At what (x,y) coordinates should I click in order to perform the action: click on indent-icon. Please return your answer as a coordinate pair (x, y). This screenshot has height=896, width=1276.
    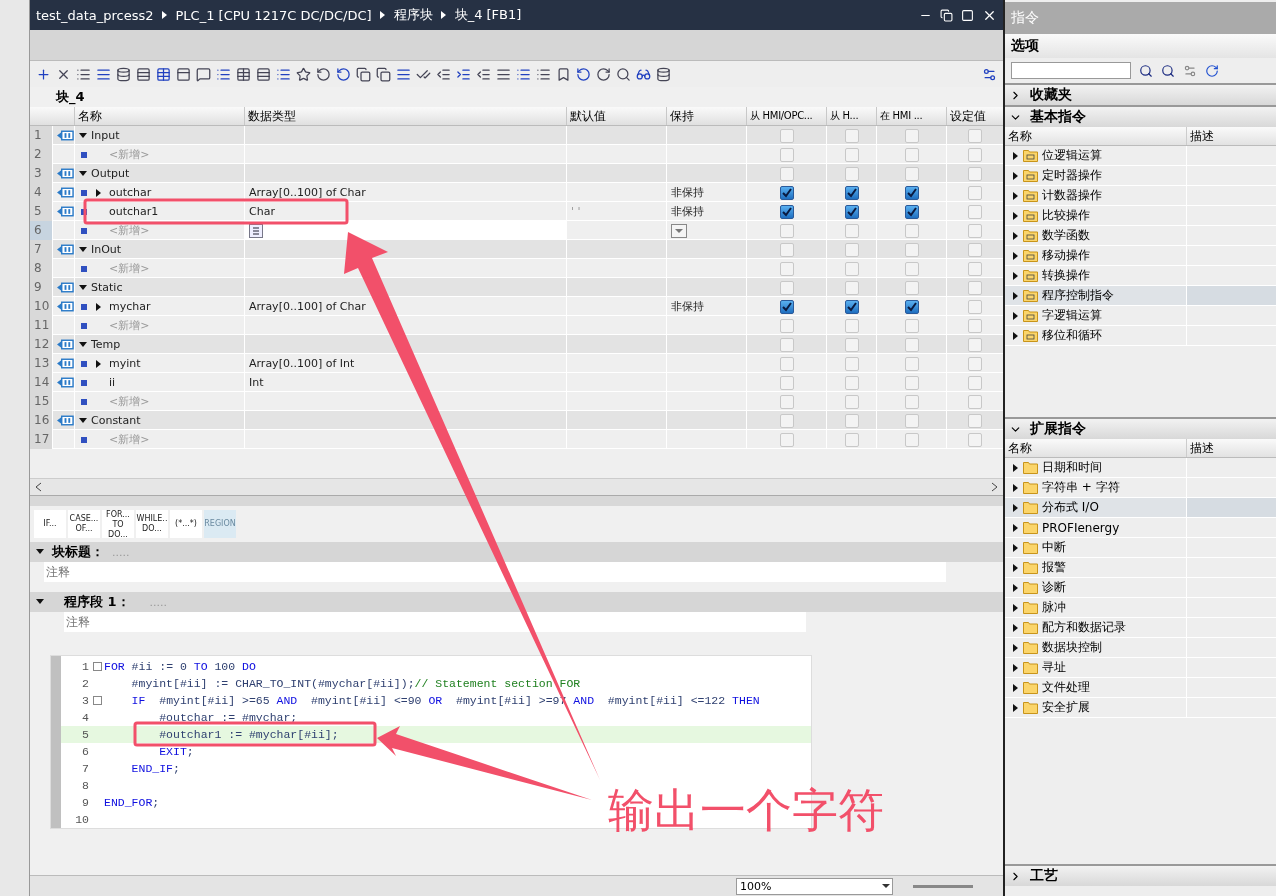
    Looking at the image, I should click on (463, 74).